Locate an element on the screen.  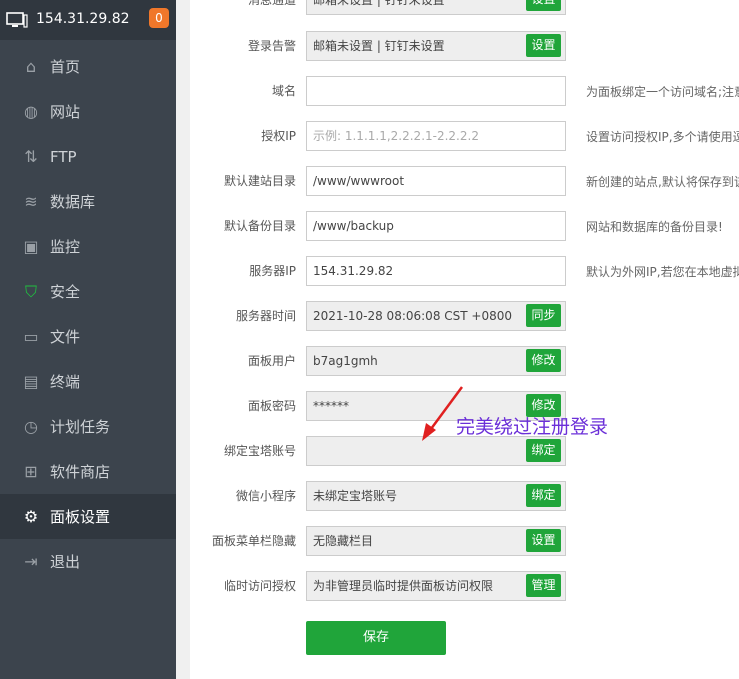
sidebar-item-label: 终端 is located at coordinates (65, 382).